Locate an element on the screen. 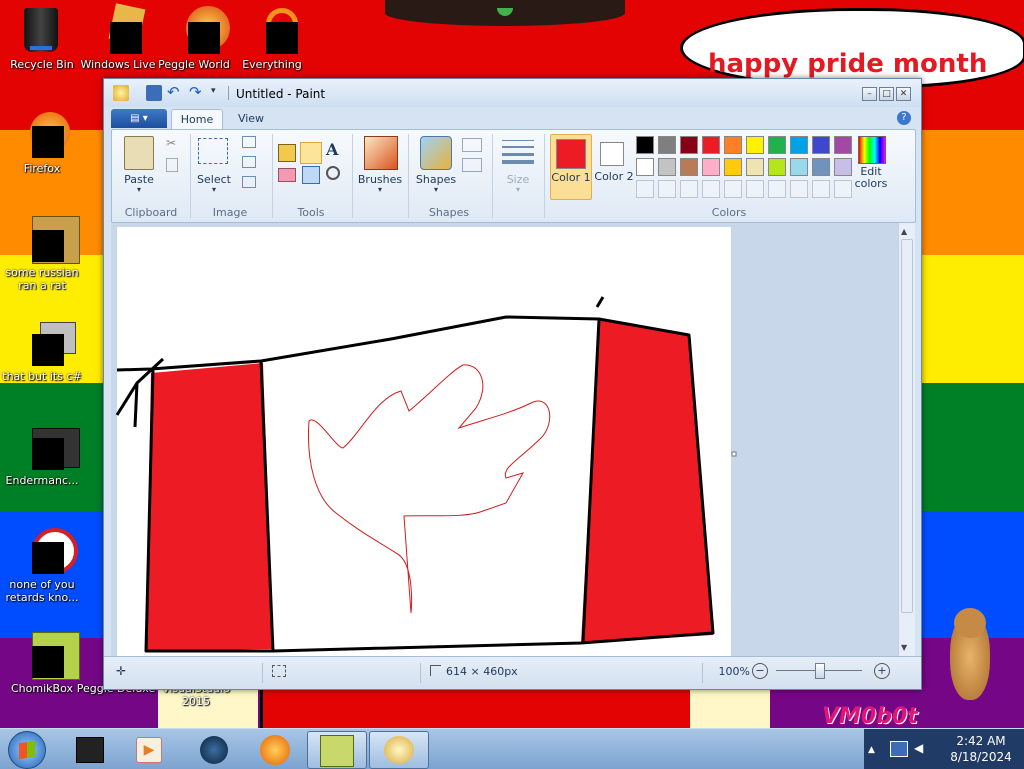 The height and width of the screenshot is (769, 1024). paste-icon is located at coordinates (139, 153).